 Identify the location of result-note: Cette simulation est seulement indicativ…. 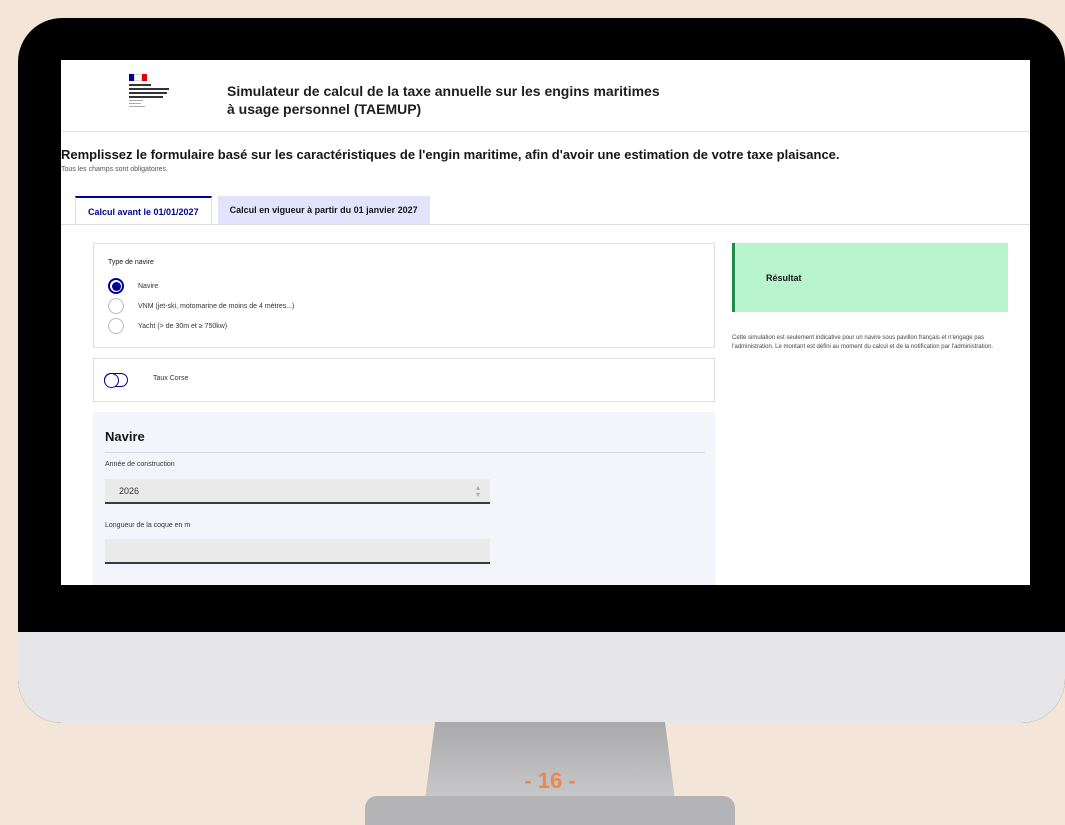
(863, 342).